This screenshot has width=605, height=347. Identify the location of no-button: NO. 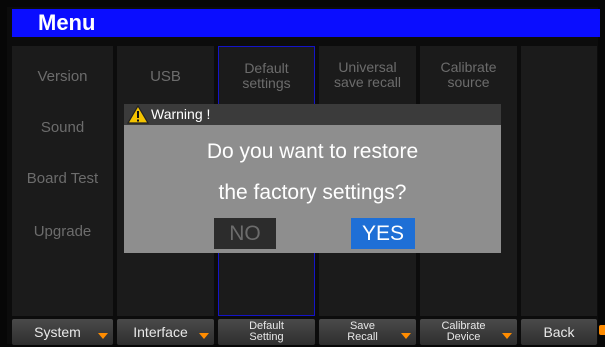
(245, 233).